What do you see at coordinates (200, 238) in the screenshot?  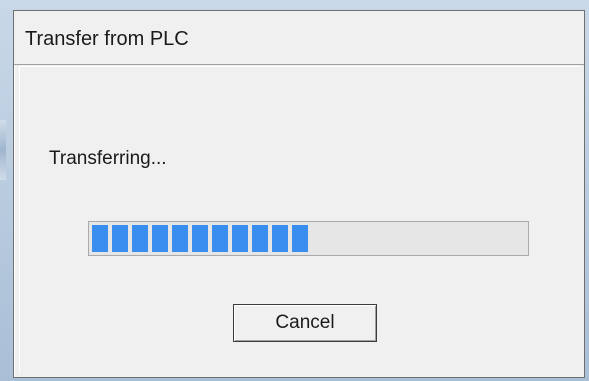 I see `progress-fill` at bounding box center [200, 238].